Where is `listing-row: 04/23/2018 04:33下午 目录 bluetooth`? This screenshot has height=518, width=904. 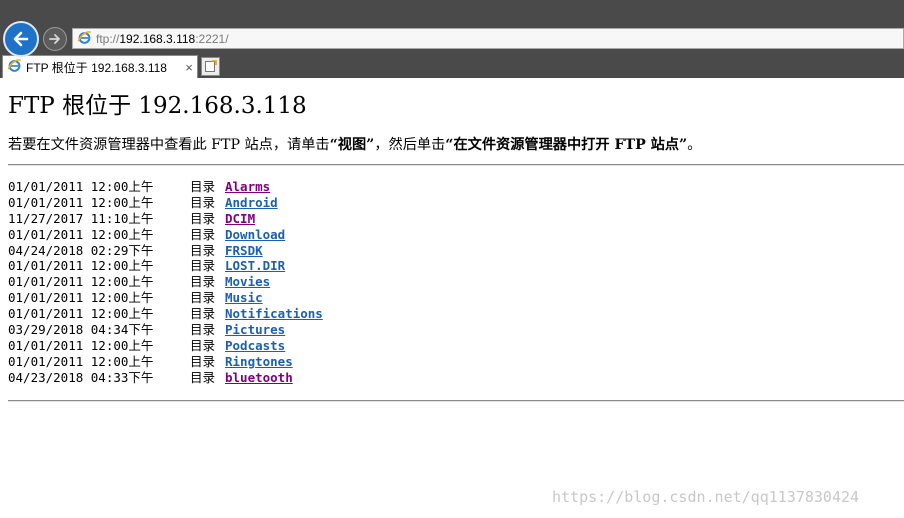 listing-row: 04/23/2018 04:33下午 目录 bluetooth is located at coordinates (258, 378).